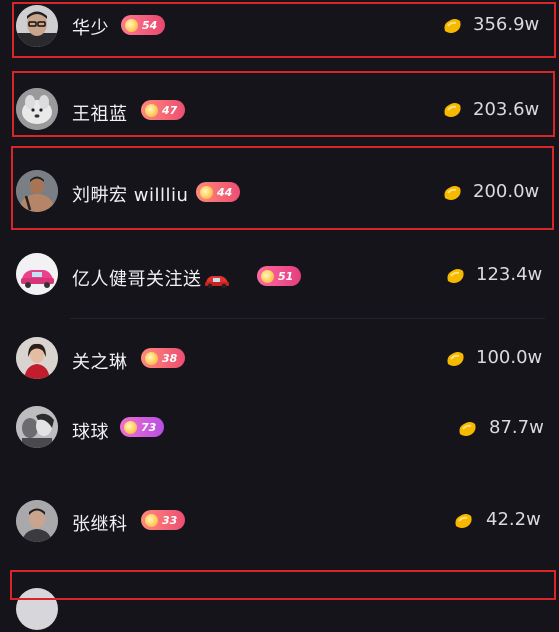 The width and height of the screenshot is (559, 632). Describe the element at coordinates (170, 520) in the screenshot. I see `level-value: 33` at that location.